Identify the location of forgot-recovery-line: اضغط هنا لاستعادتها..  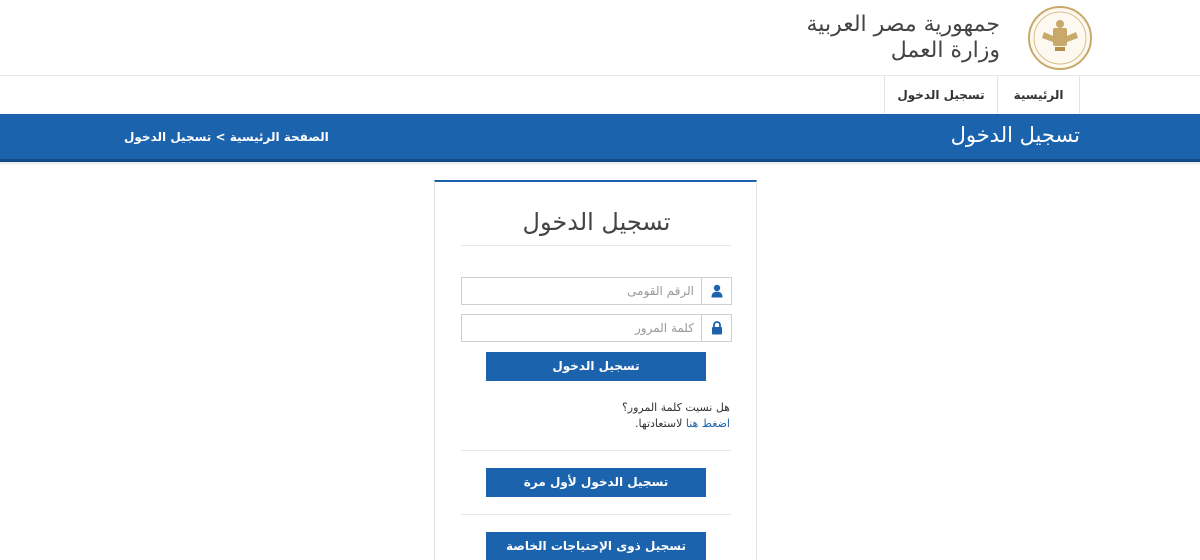
(676, 424).